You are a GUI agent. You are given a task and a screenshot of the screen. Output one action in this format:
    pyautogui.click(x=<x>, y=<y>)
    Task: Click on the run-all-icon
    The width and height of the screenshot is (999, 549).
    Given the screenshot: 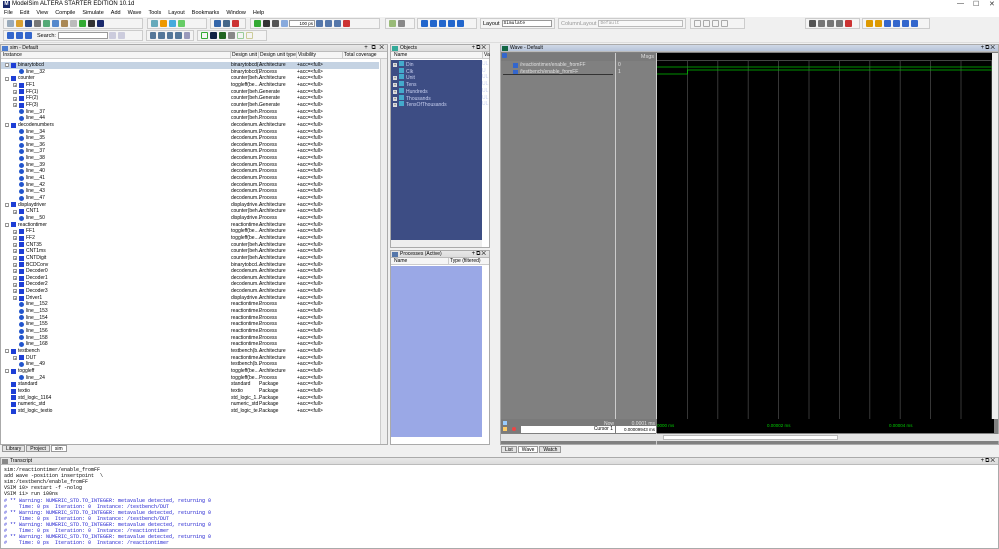 What is the action you would take?
    pyautogui.click(x=337, y=23)
    